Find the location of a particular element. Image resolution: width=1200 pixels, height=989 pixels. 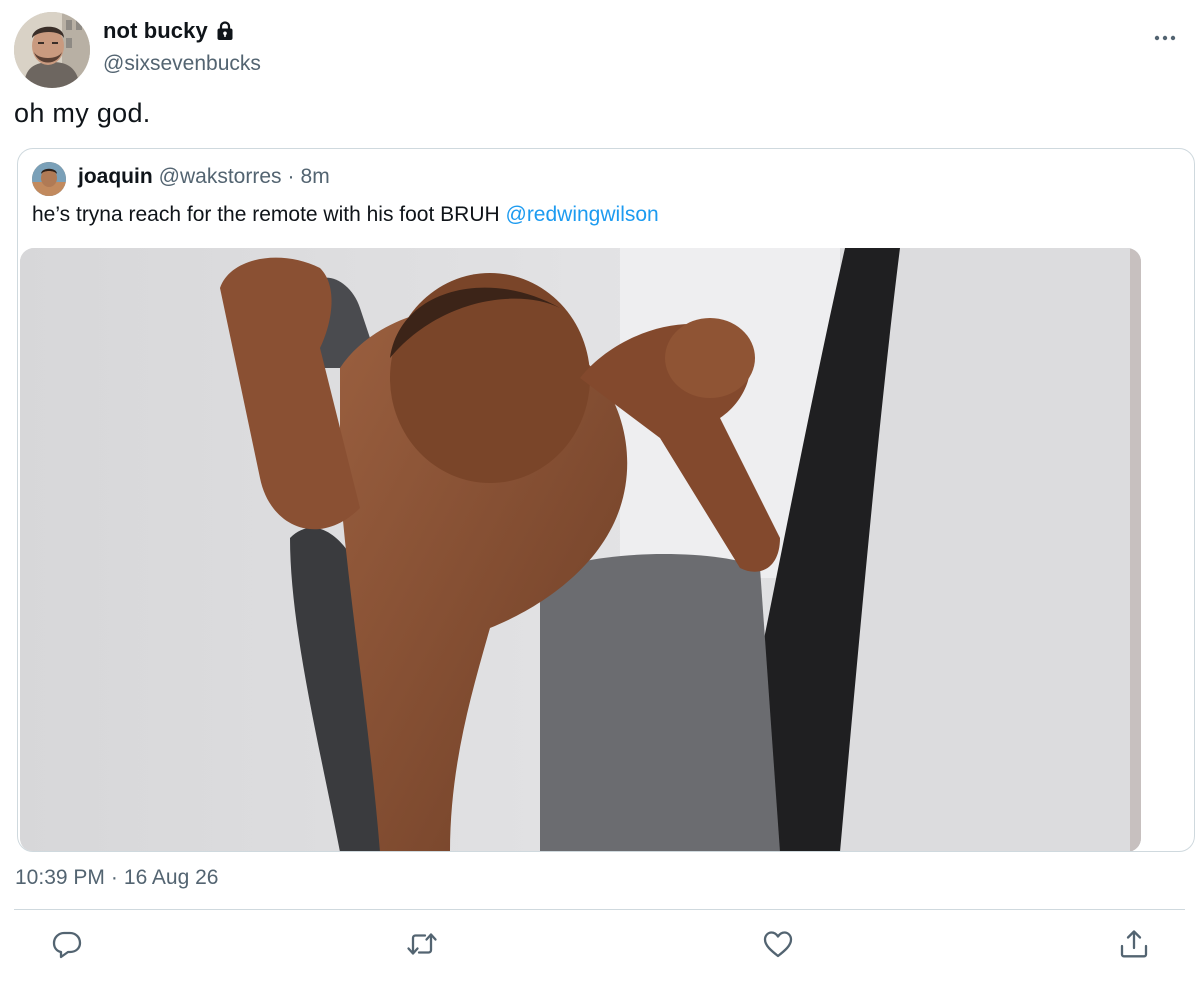

tweet-timestamp: 10:39 PM · 16 Aug 26 is located at coordinates (116, 878).